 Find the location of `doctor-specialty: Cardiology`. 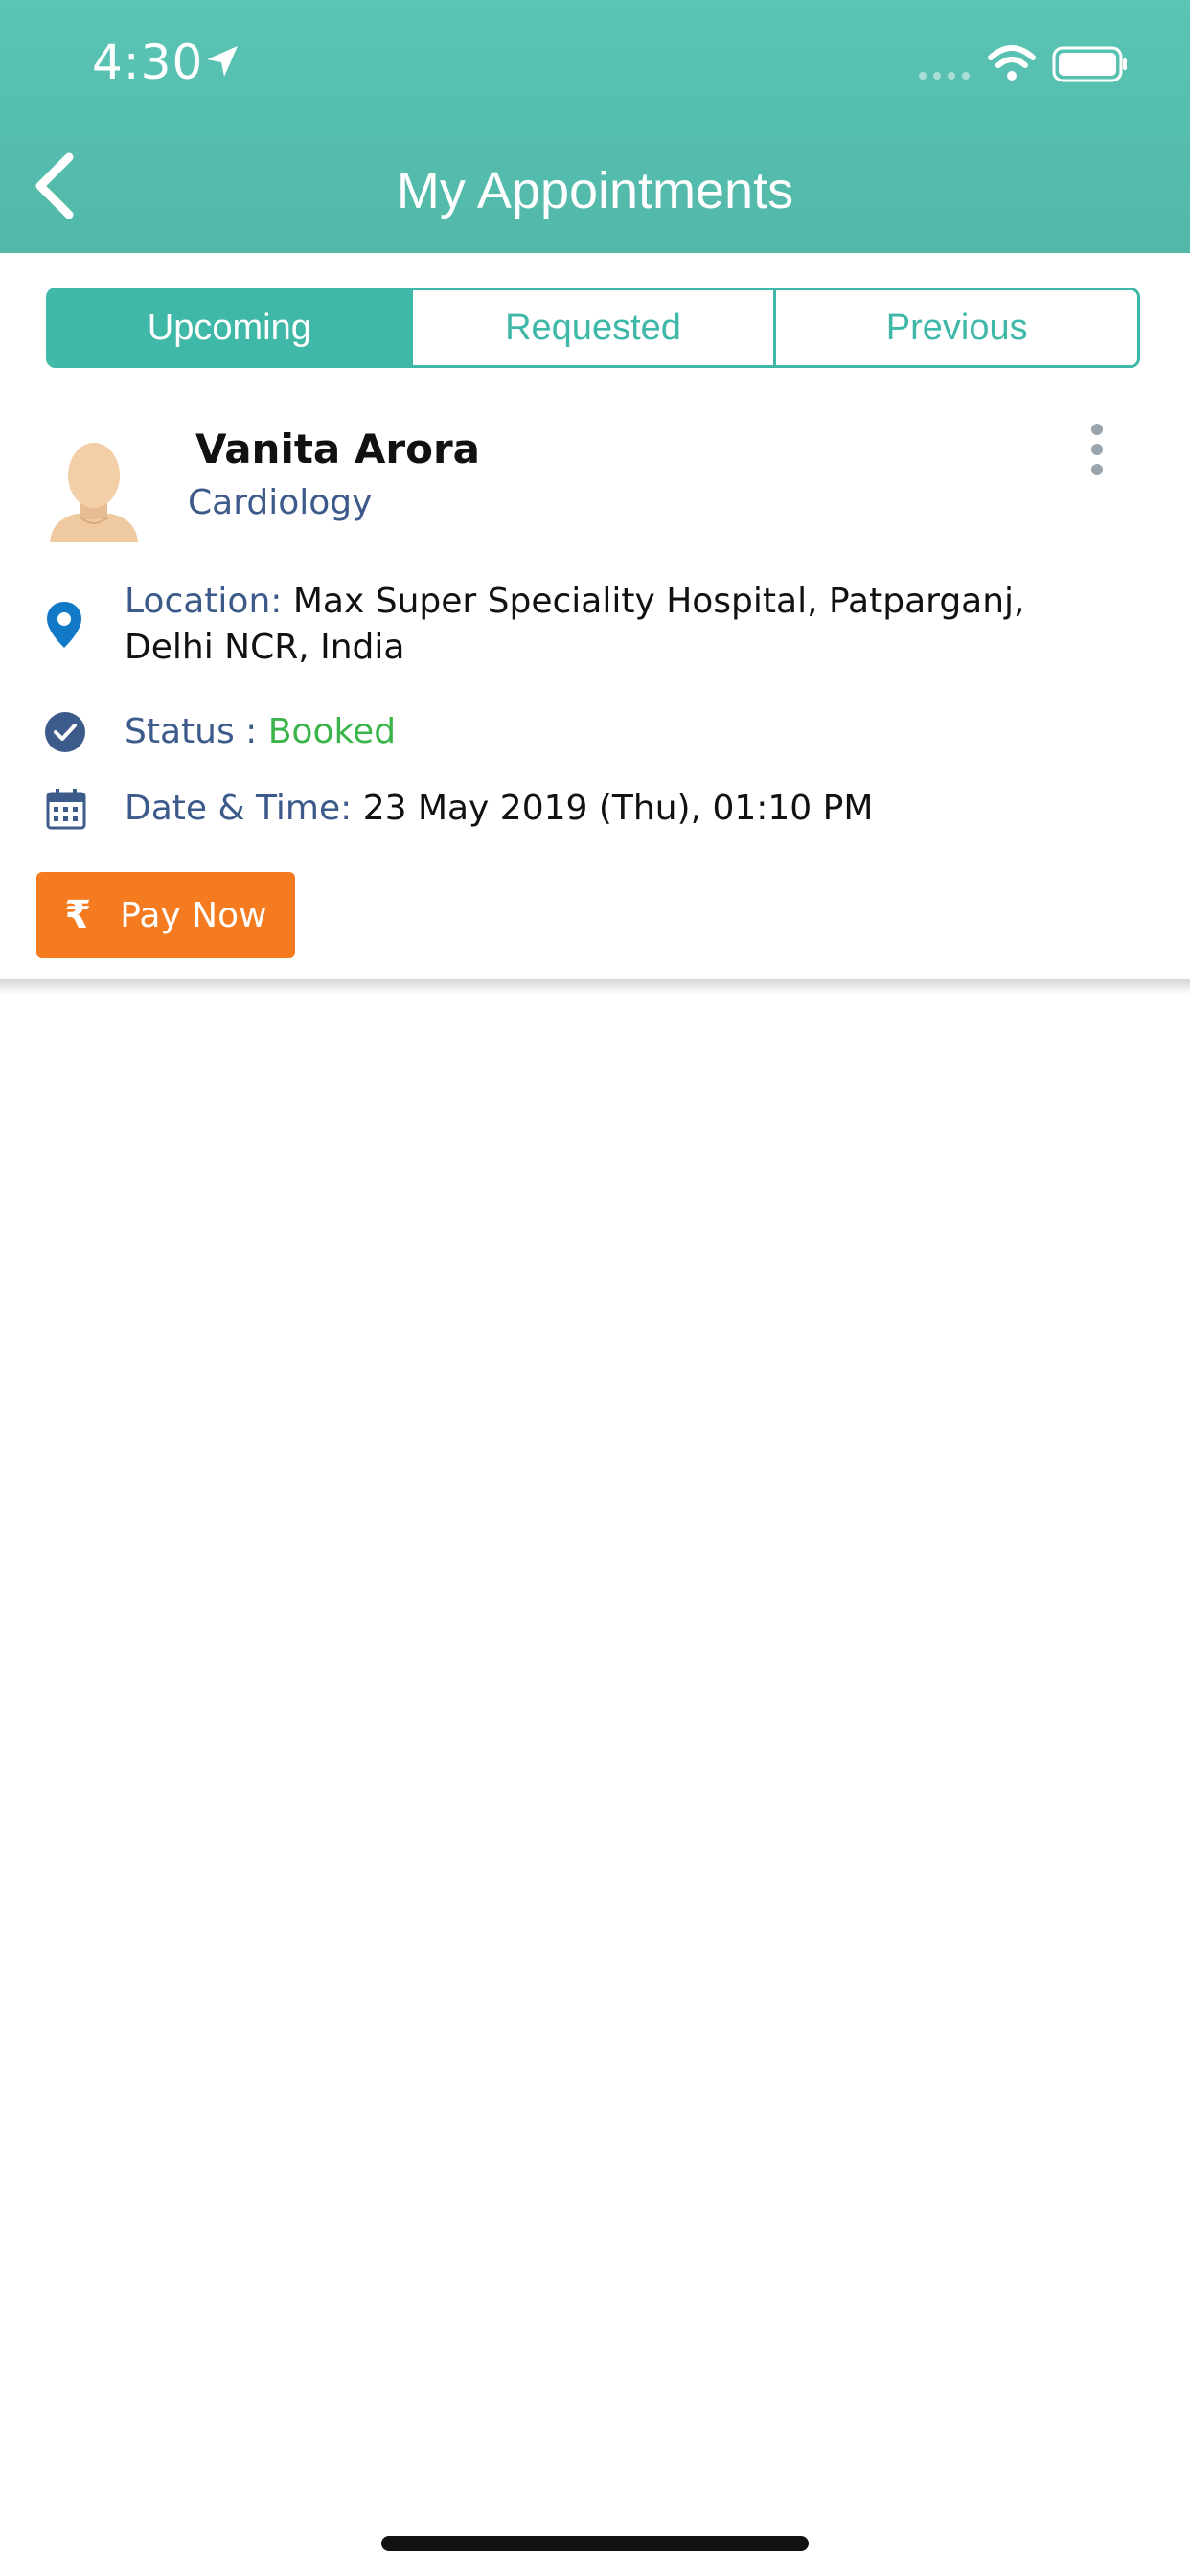

doctor-specialty: Cardiology is located at coordinates (280, 502).